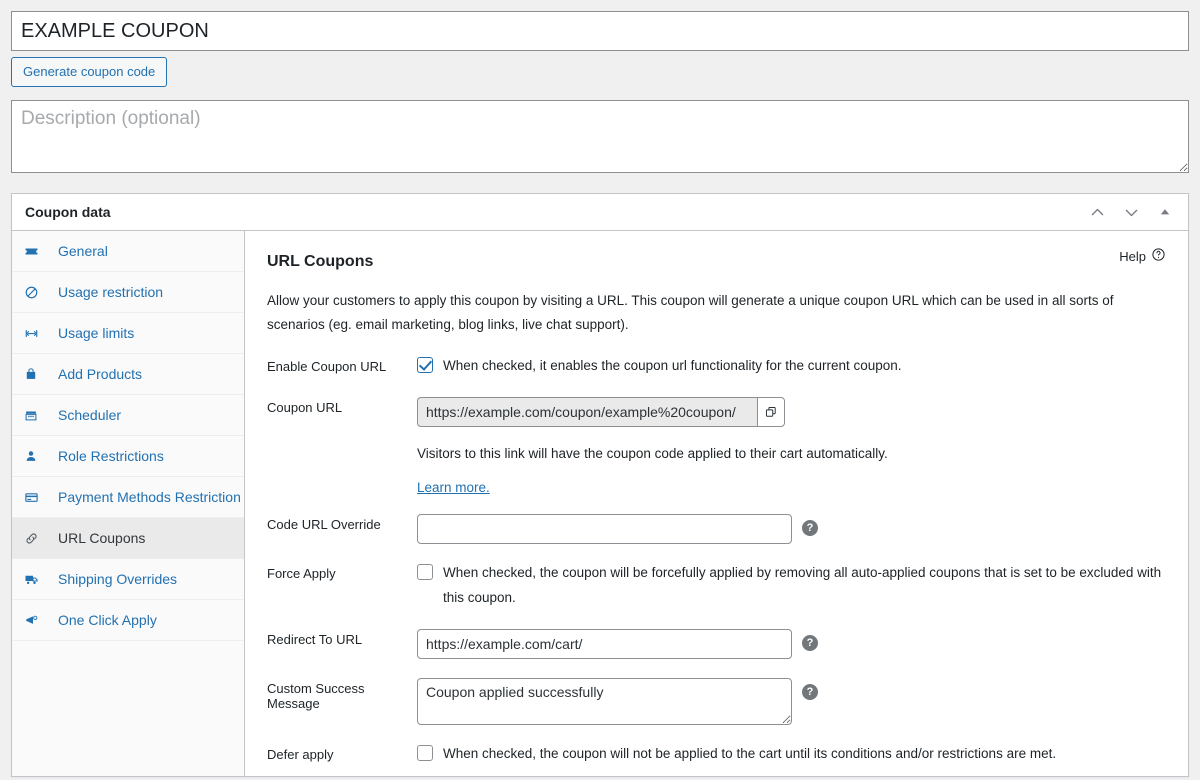 The width and height of the screenshot is (1200, 780). Describe the element at coordinates (68, 212) in the screenshot. I see `panel-title: Coupon data` at that location.